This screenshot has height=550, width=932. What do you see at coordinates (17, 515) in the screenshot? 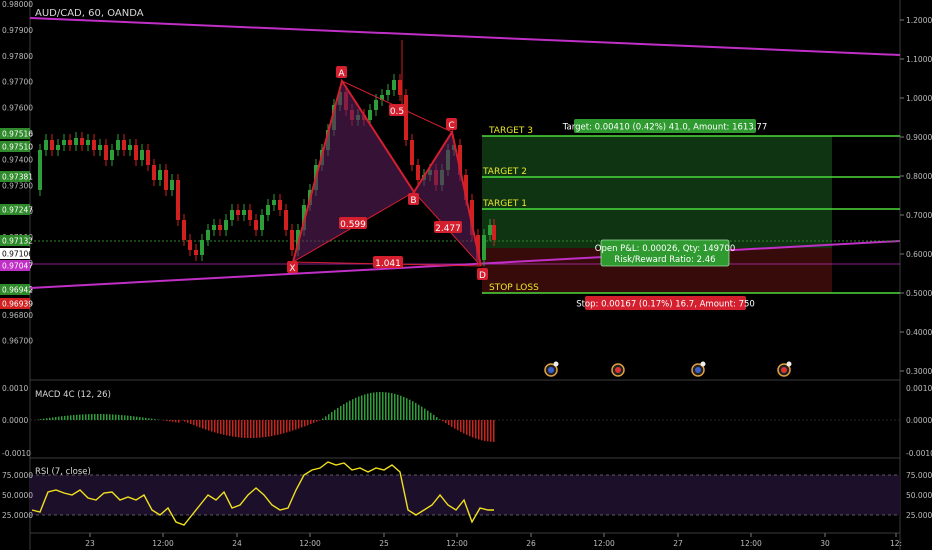
I see `rsi-tick-label: 25.0000` at bounding box center [17, 515].